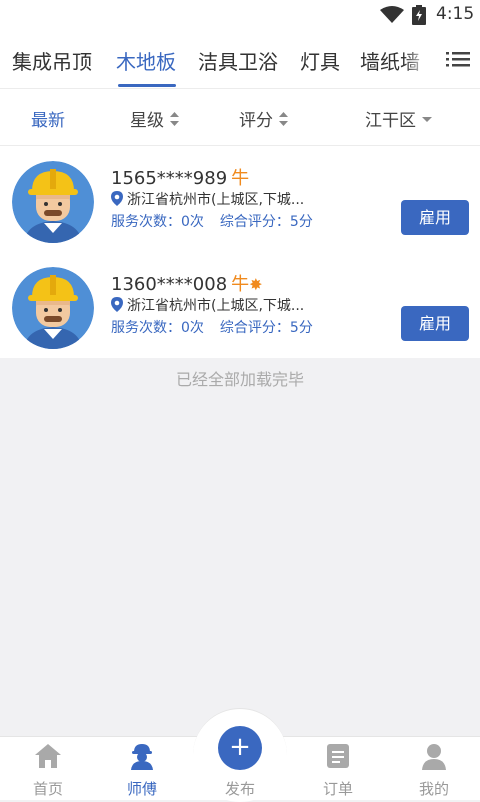 The width and height of the screenshot is (480, 802). I want to click on nav-home: 首页, so click(48, 768).